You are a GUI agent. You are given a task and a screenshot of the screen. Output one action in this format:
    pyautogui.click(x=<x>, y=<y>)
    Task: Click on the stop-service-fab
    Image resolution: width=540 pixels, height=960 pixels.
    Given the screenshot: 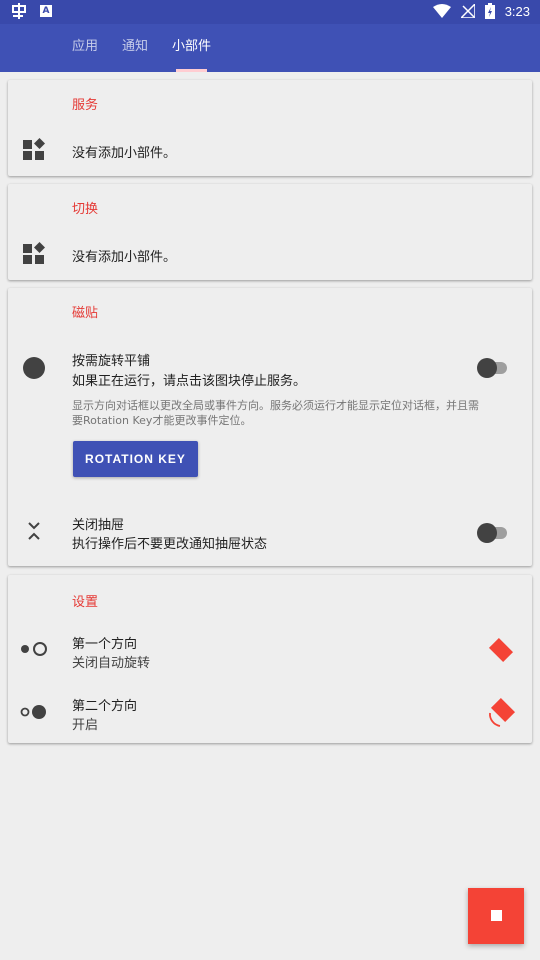 What is the action you would take?
    pyautogui.click(x=496, y=916)
    